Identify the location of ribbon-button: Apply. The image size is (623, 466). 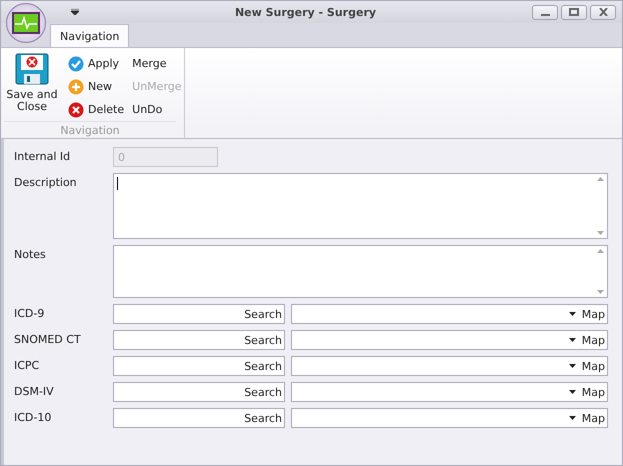
(96, 63).